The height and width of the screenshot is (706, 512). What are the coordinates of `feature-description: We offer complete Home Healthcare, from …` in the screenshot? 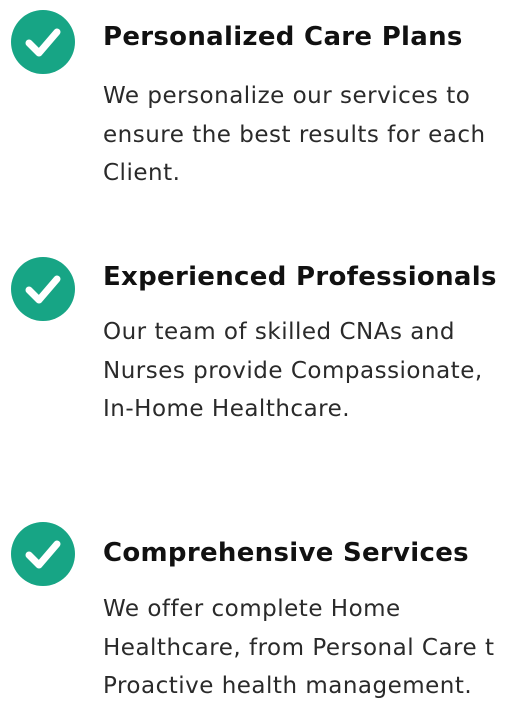 It's located at (299, 647).